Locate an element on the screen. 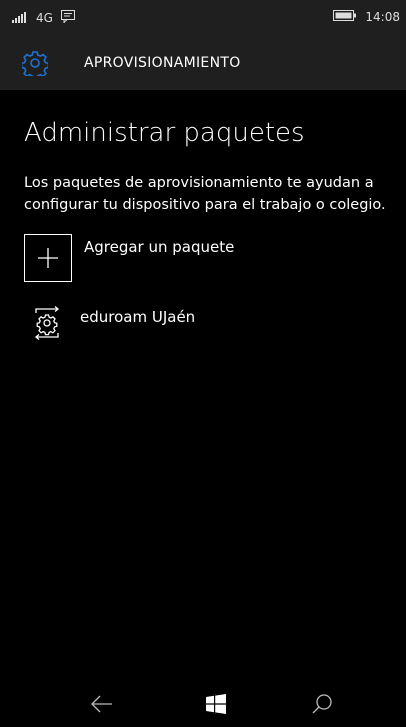 Image resolution: width=406 pixels, height=727 pixels. clock: 14:08 is located at coordinates (382, 17).